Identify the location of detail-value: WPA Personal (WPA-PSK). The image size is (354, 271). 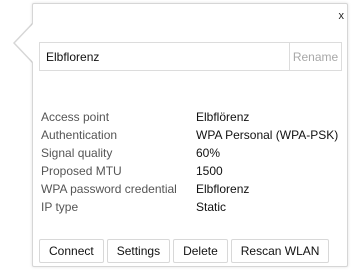
(267, 135).